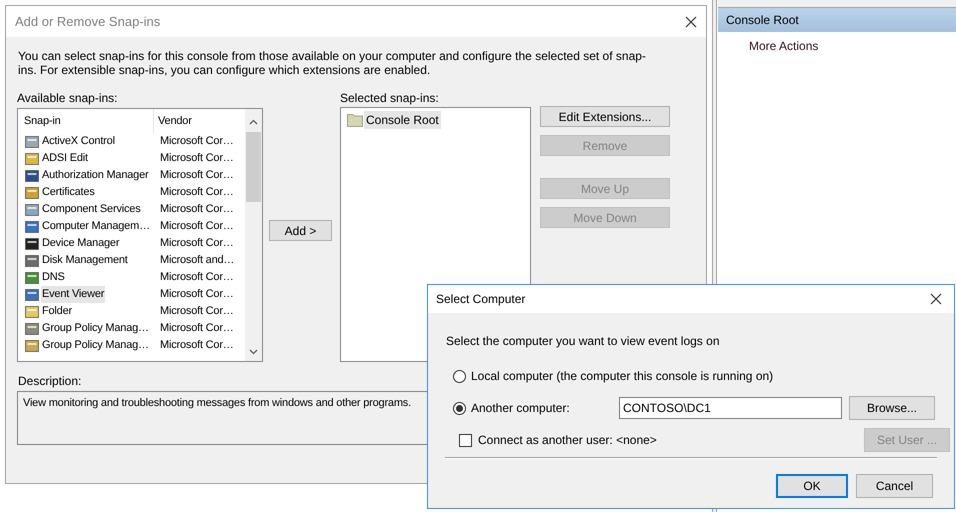 This screenshot has height=512, width=956. What do you see at coordinates (253, 167) in the screenshot?
I see `scroll-thumb` at bounding box center [253, 167].